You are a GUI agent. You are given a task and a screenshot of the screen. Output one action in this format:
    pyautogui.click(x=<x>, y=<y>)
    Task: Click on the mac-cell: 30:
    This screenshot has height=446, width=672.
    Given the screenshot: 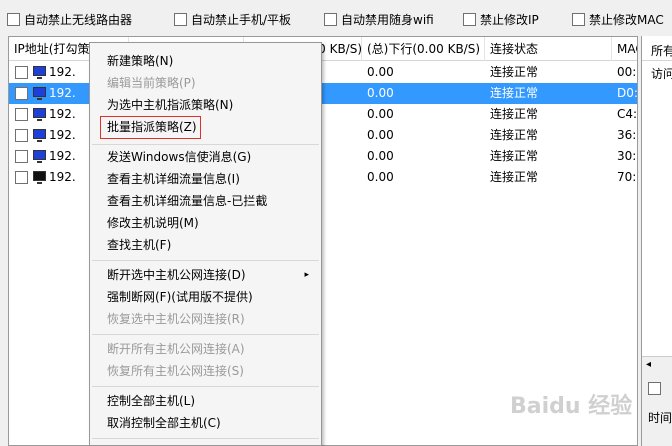 What is the action you would take?
    pyautogui.click(x=627, y=156)
    